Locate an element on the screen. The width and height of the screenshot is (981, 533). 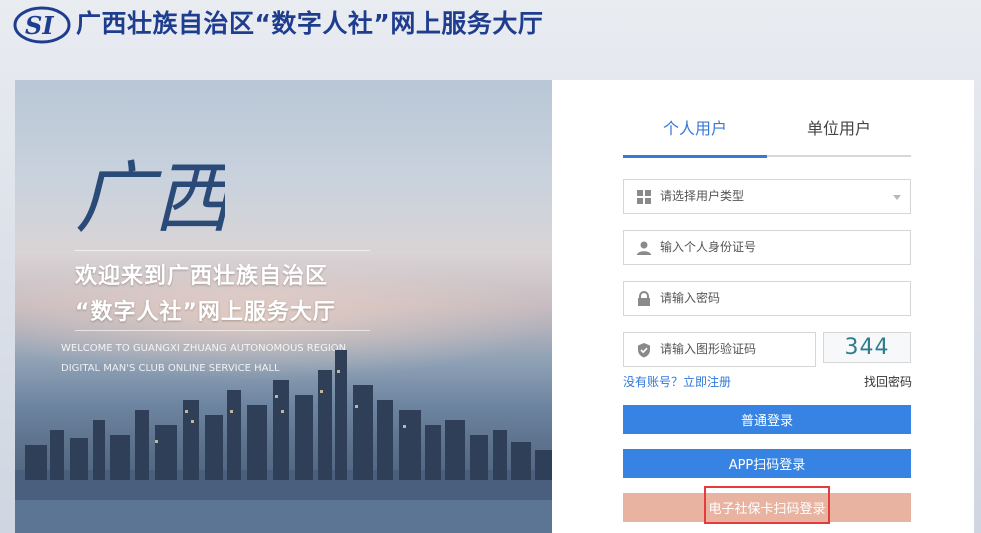
user-type-select: 请选择用户类型 is located at coordinates (767, 196).